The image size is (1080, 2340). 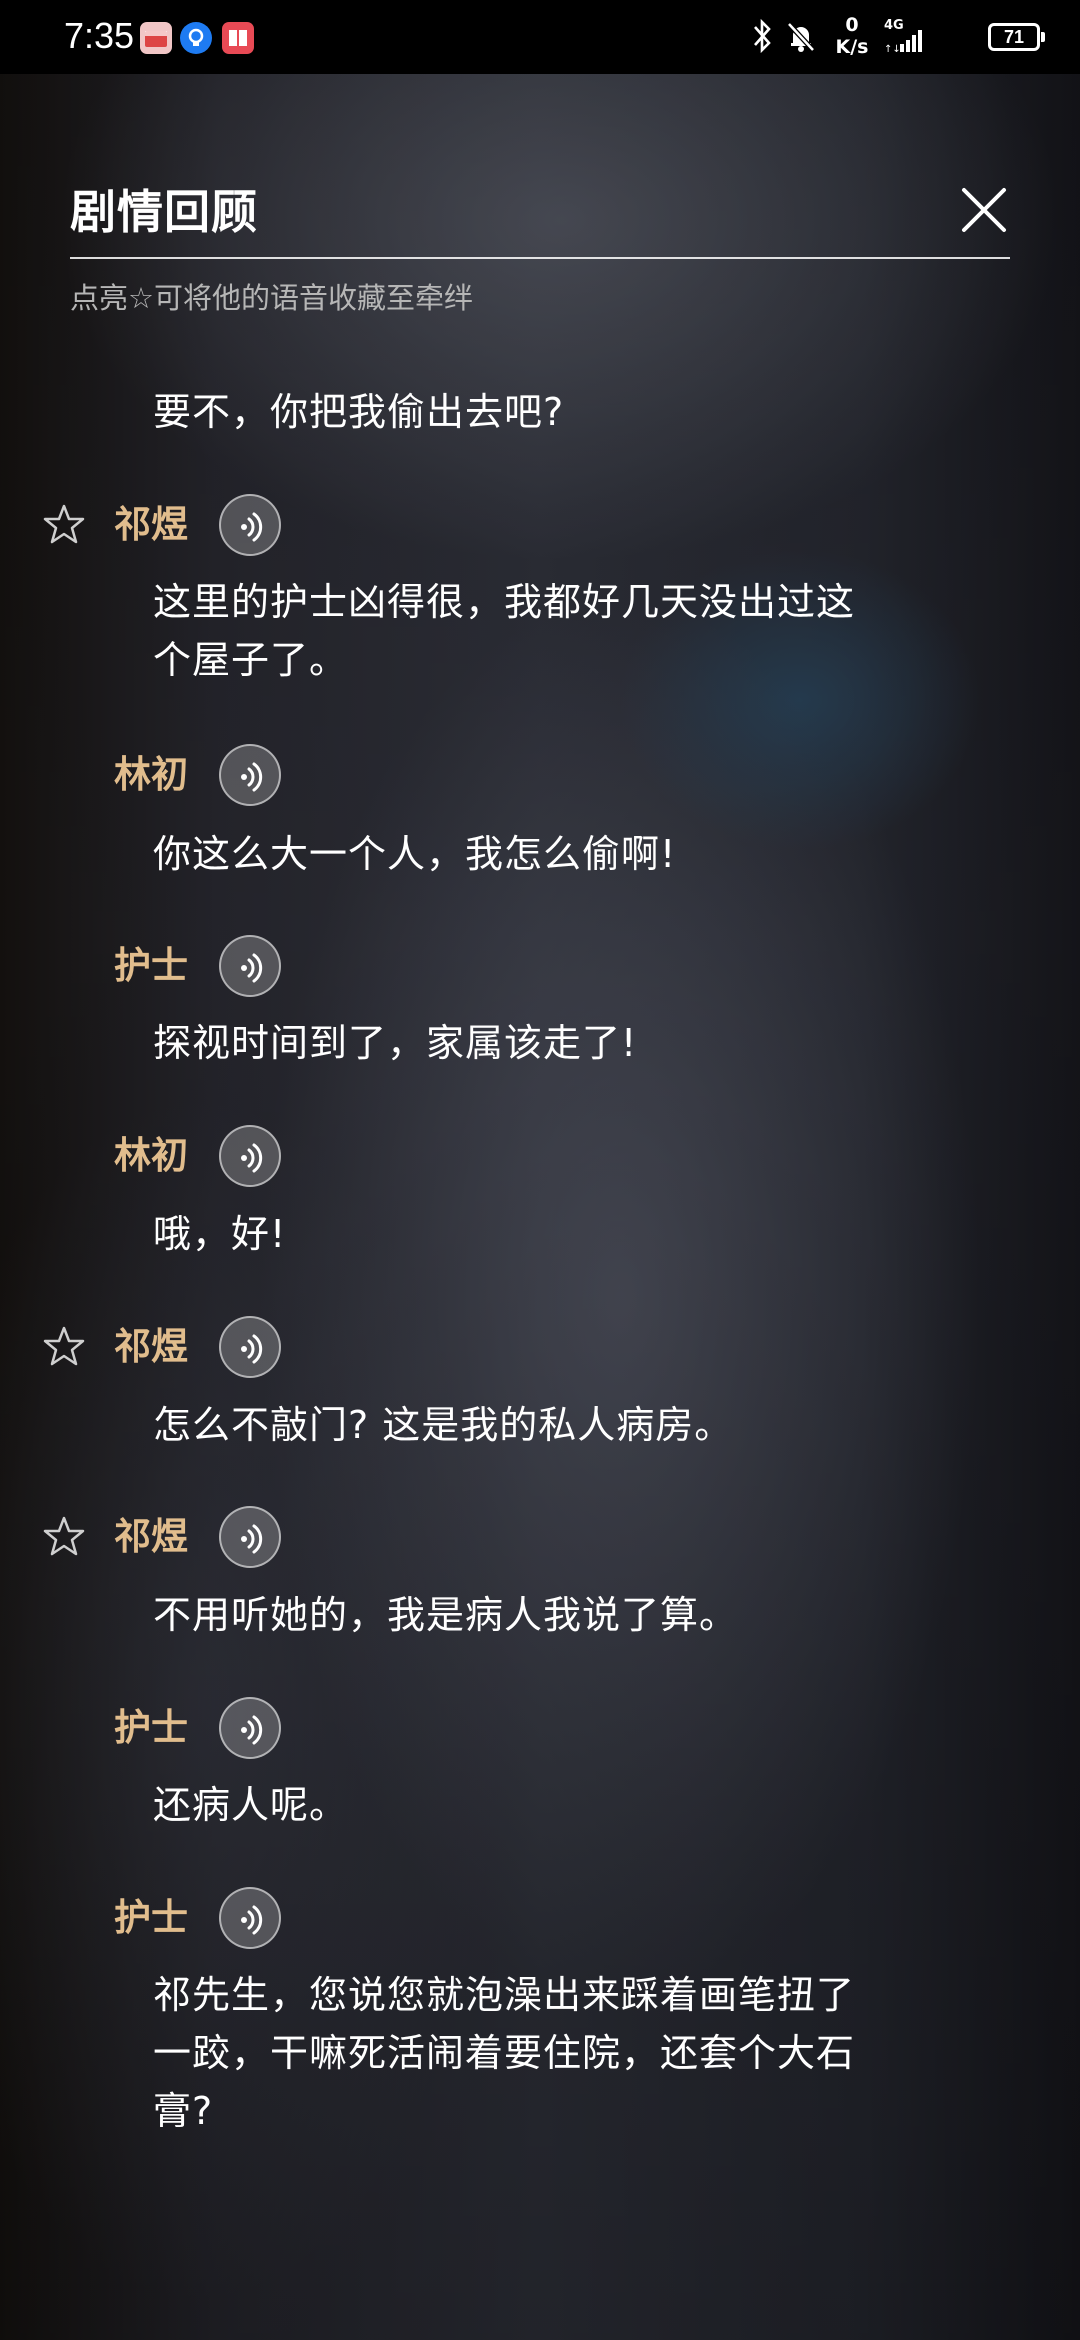 I want to click on dialogue-line: 这里的护士凶得很，我都好几天没出过这 个屋子了。, so click(x=563, y=631).